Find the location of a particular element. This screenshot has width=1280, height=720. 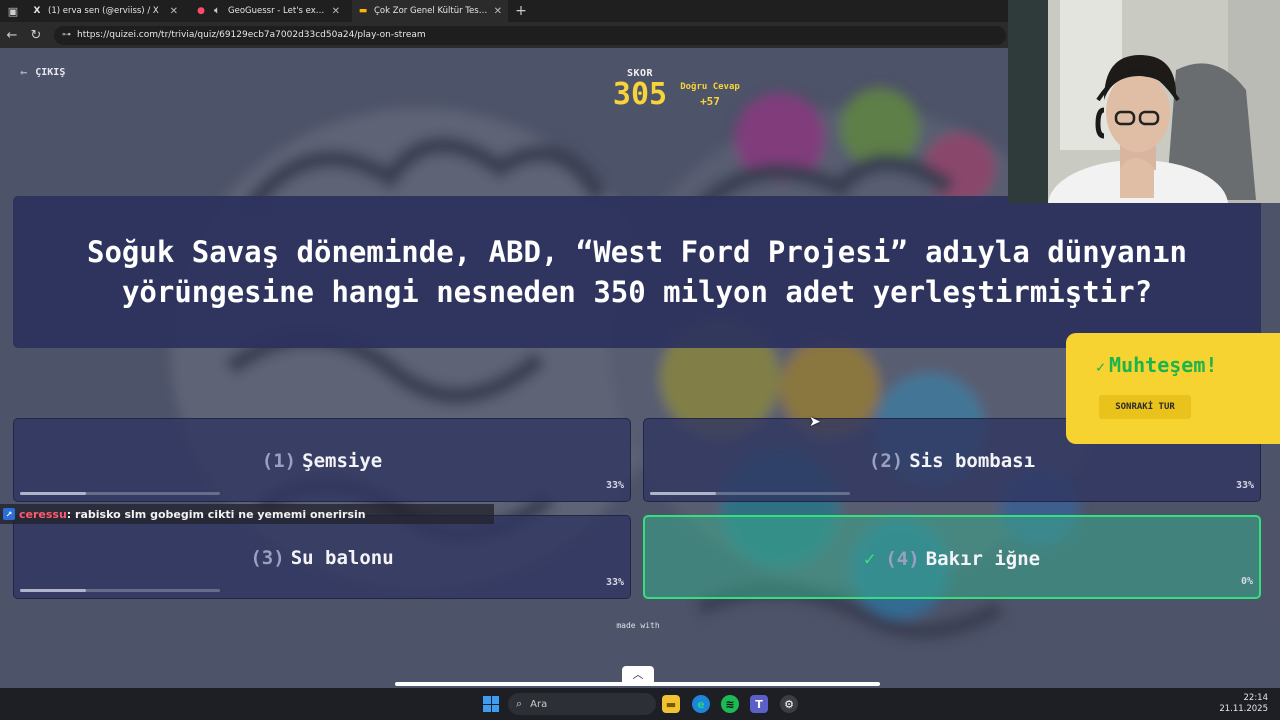

taskbar-search-placeholder: Ara is located at coordinates (539, 704).